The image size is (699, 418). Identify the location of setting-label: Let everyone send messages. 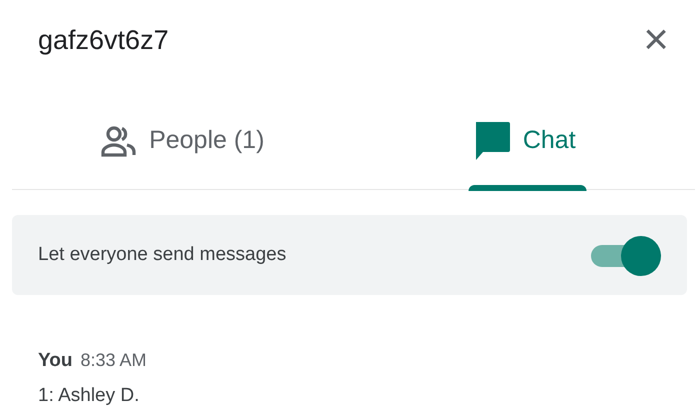
(162, 254).